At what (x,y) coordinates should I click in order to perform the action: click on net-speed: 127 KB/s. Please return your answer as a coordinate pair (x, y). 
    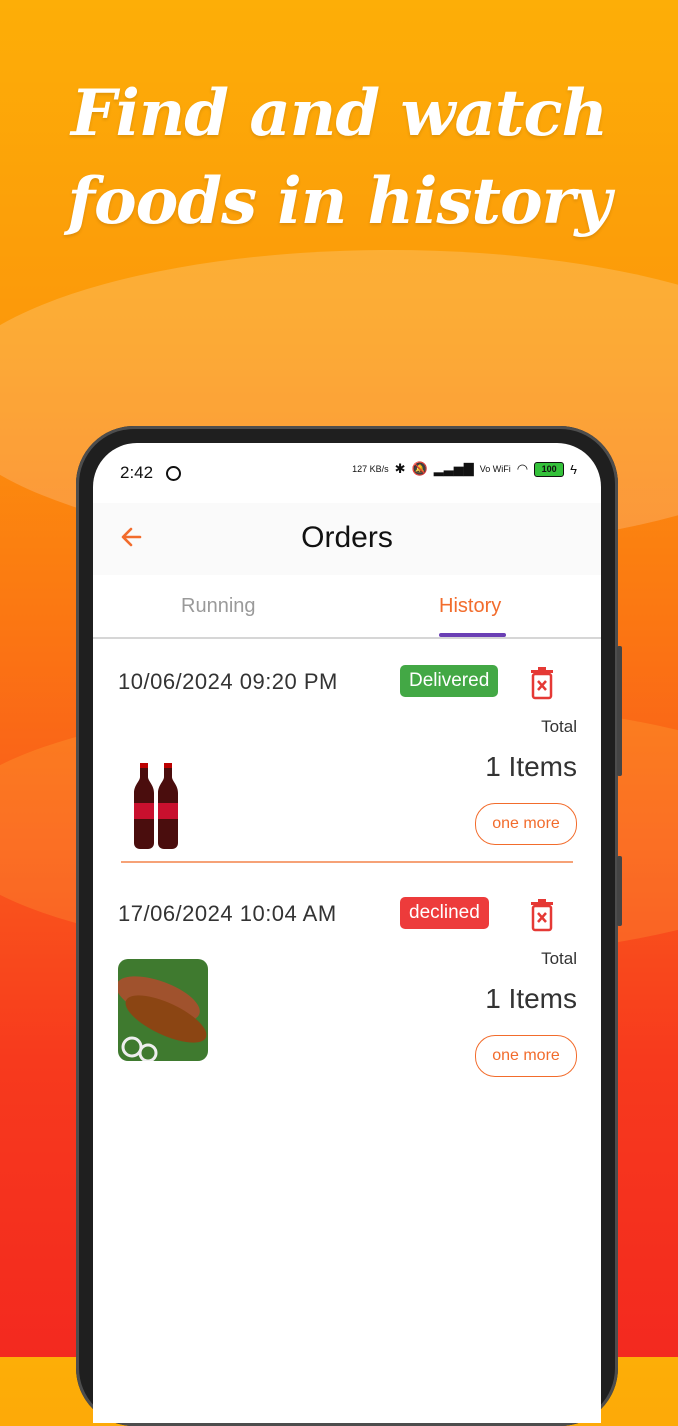
    Looking at the image, I should click on (370, 469).